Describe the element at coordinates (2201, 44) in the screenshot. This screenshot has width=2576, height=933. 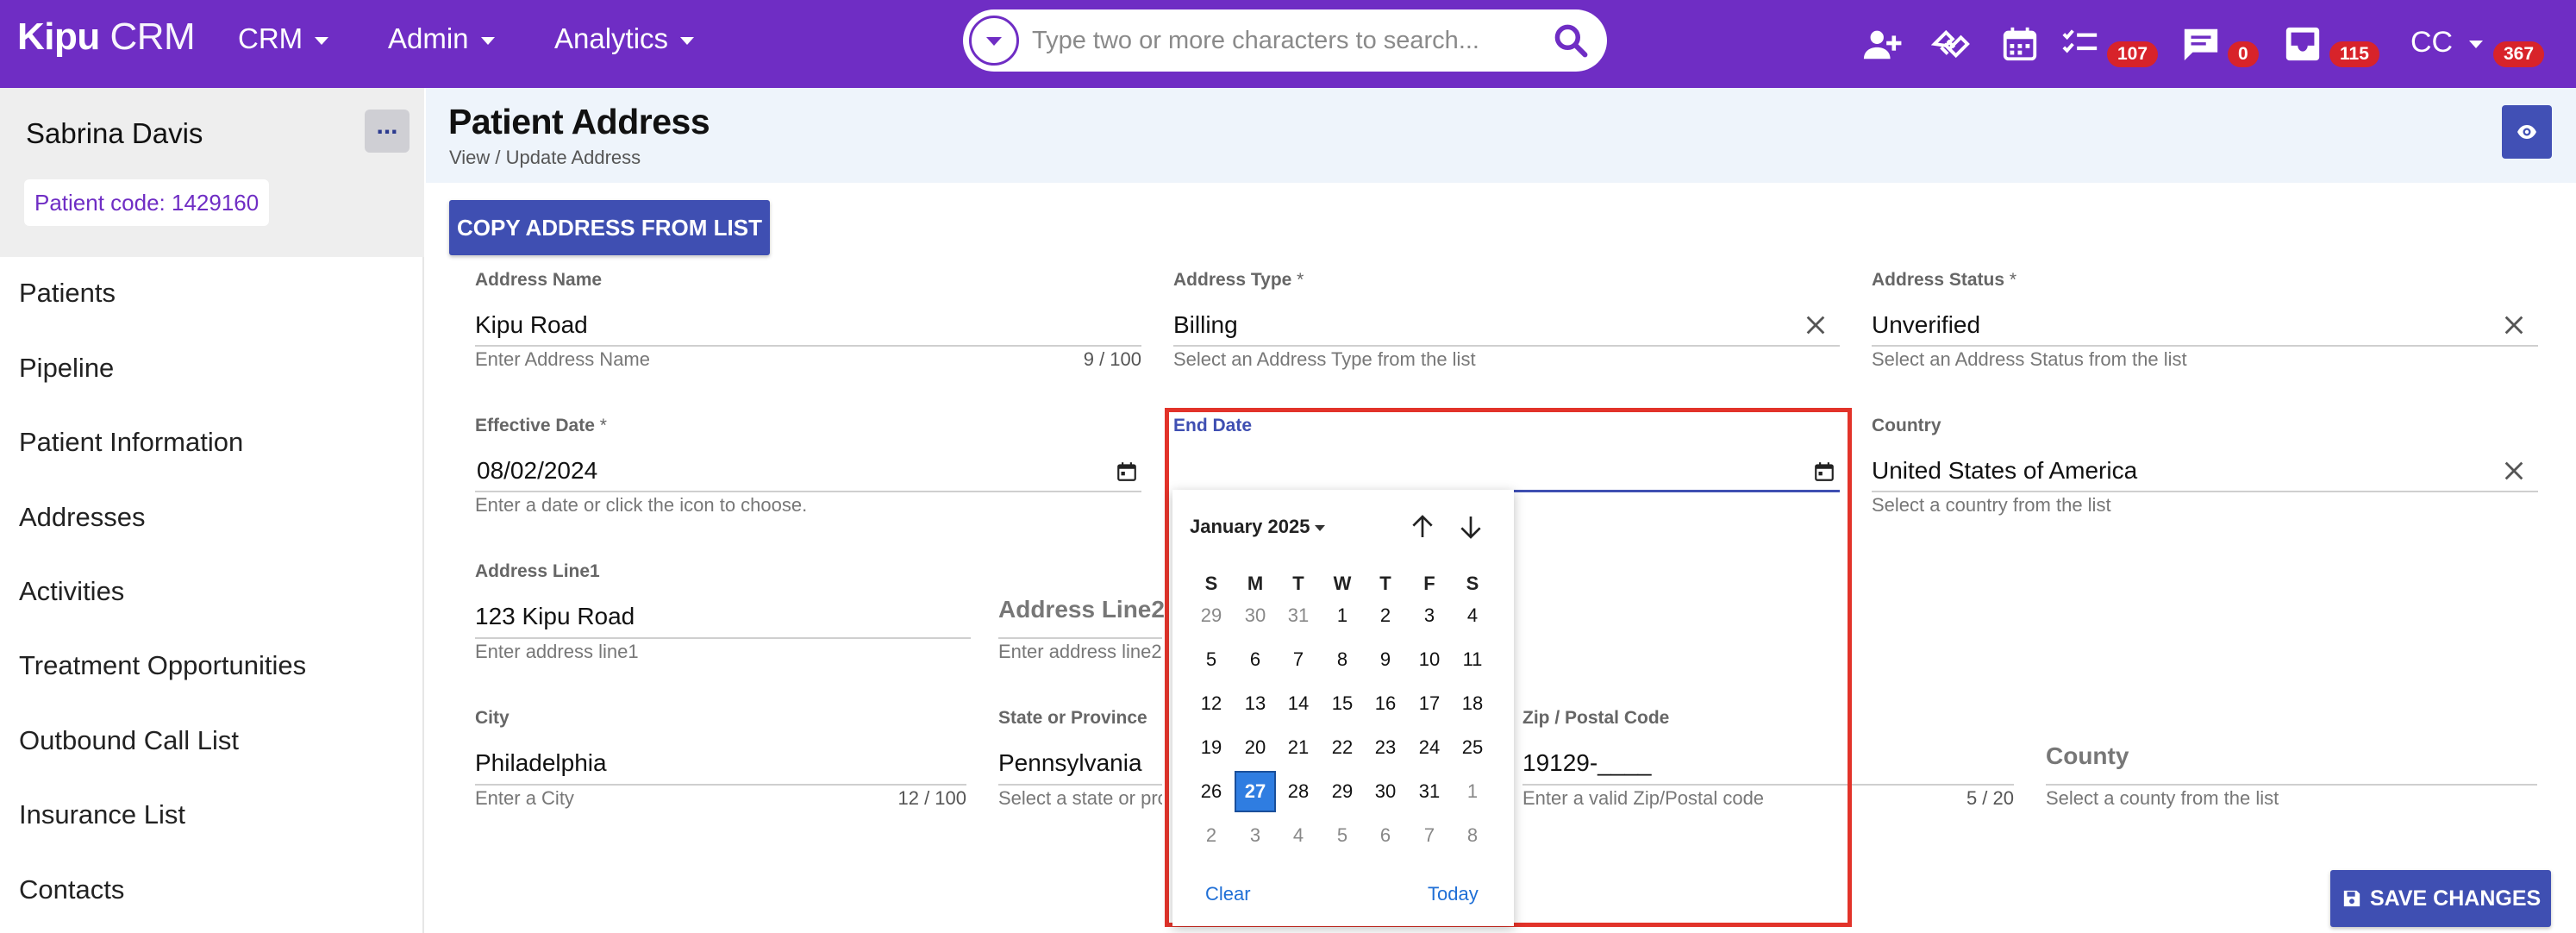
I see `message-icon` at that location.